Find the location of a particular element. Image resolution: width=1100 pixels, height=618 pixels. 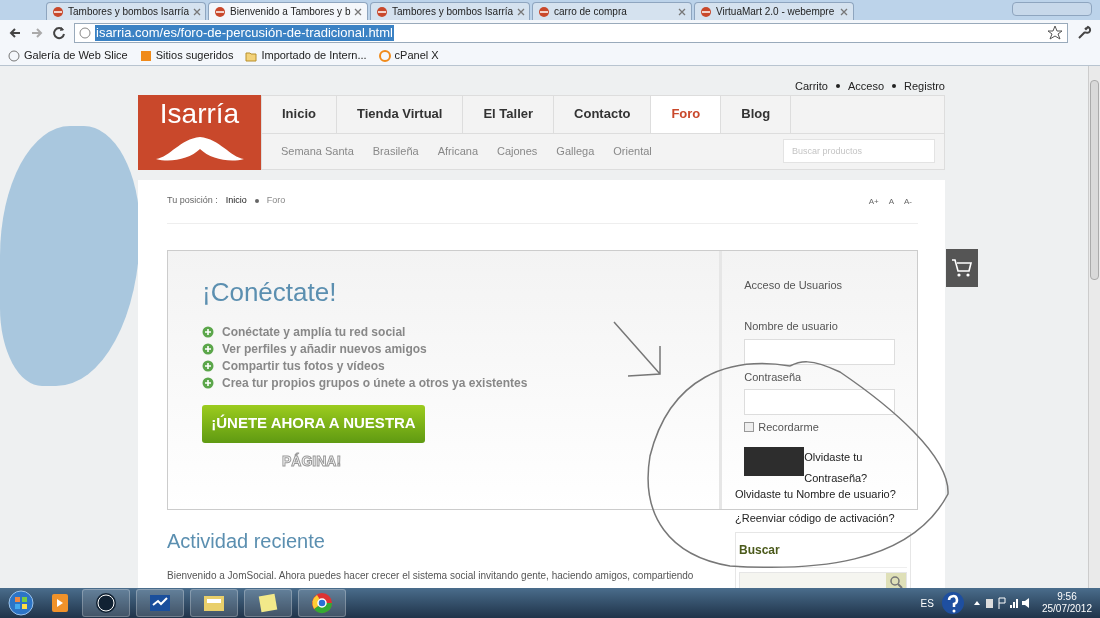

font-size-control: A+ is located at coordinates (873, 201).